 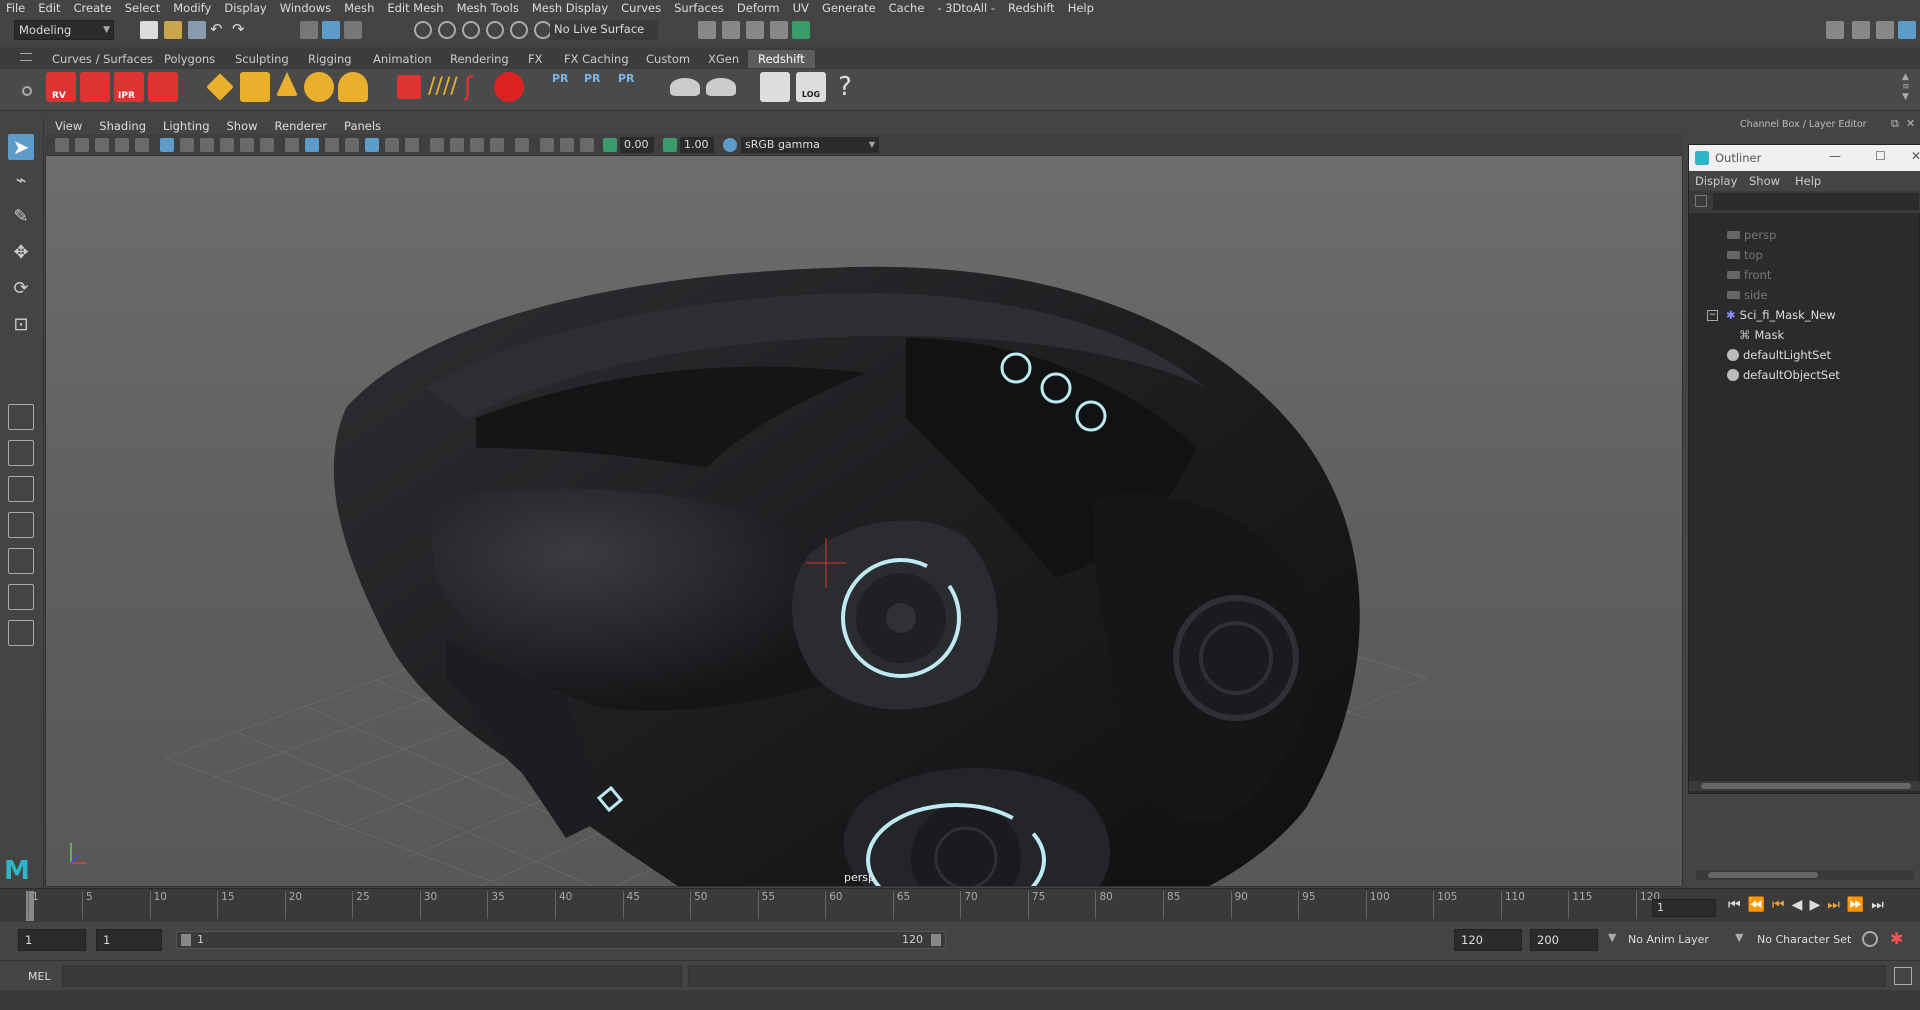 What do you see at coordinates (477, 145) in the screenshot?
I see `antialias-icon` at bounding box center [477, 145].